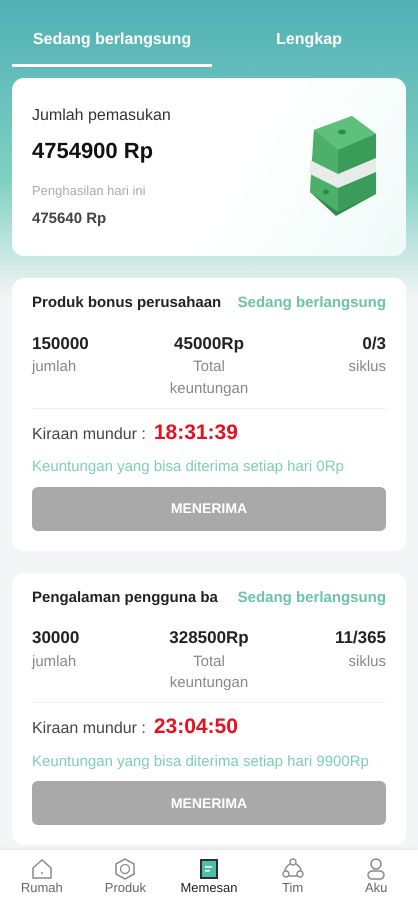 The height and width of the screenshot is (900, 418). What do you see at coordinates (196, 727) in the screenshot?
I see `countdown-timer: 23:04:50` at bounding box center [196, 727].